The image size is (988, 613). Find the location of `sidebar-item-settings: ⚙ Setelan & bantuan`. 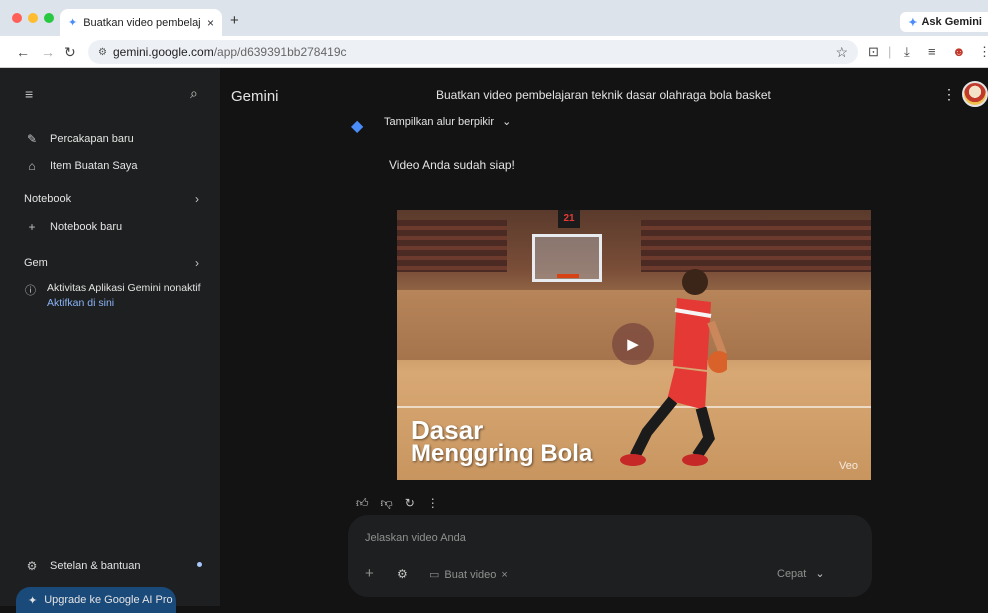

sidebar-item-settings: ⚙ Setelan & bantuan is located at coordinates (83, 566).